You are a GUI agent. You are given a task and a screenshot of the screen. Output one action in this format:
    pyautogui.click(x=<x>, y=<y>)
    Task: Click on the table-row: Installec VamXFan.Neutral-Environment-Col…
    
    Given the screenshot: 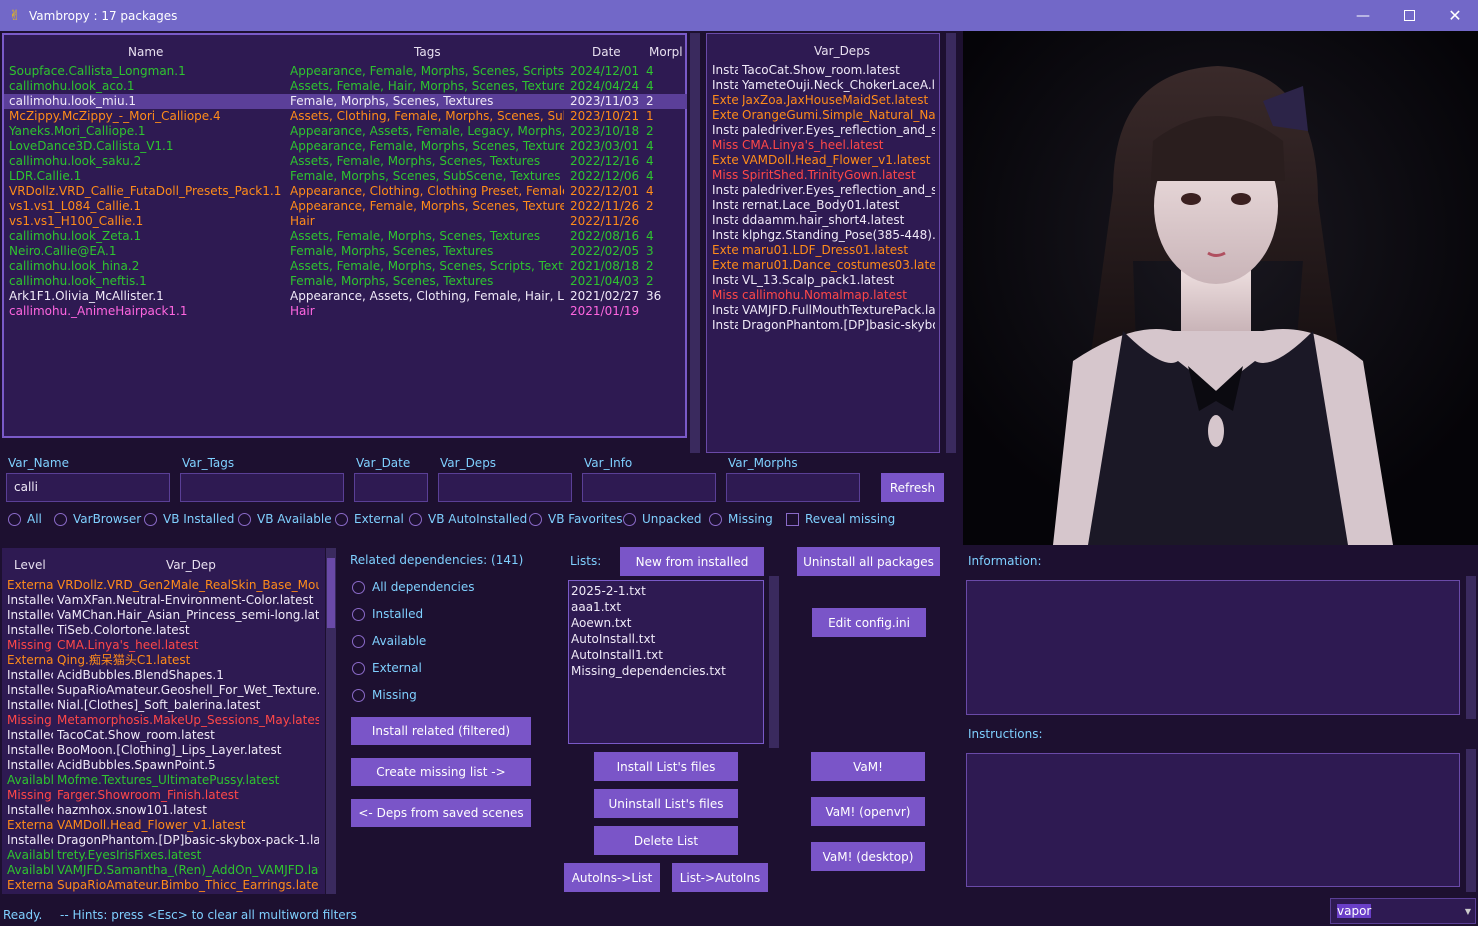 What is the action you would take?
    pyautogui.click(x=162, y=600)
    